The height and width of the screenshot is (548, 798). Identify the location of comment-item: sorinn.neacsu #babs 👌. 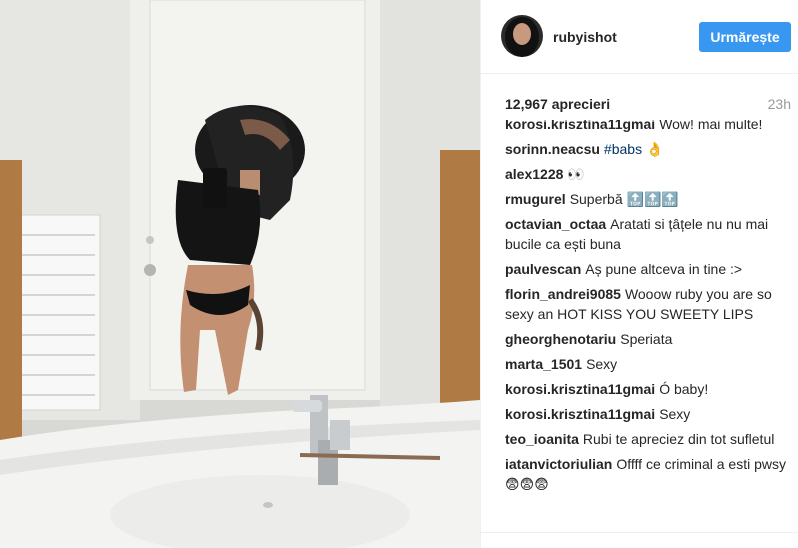
(648, 149).